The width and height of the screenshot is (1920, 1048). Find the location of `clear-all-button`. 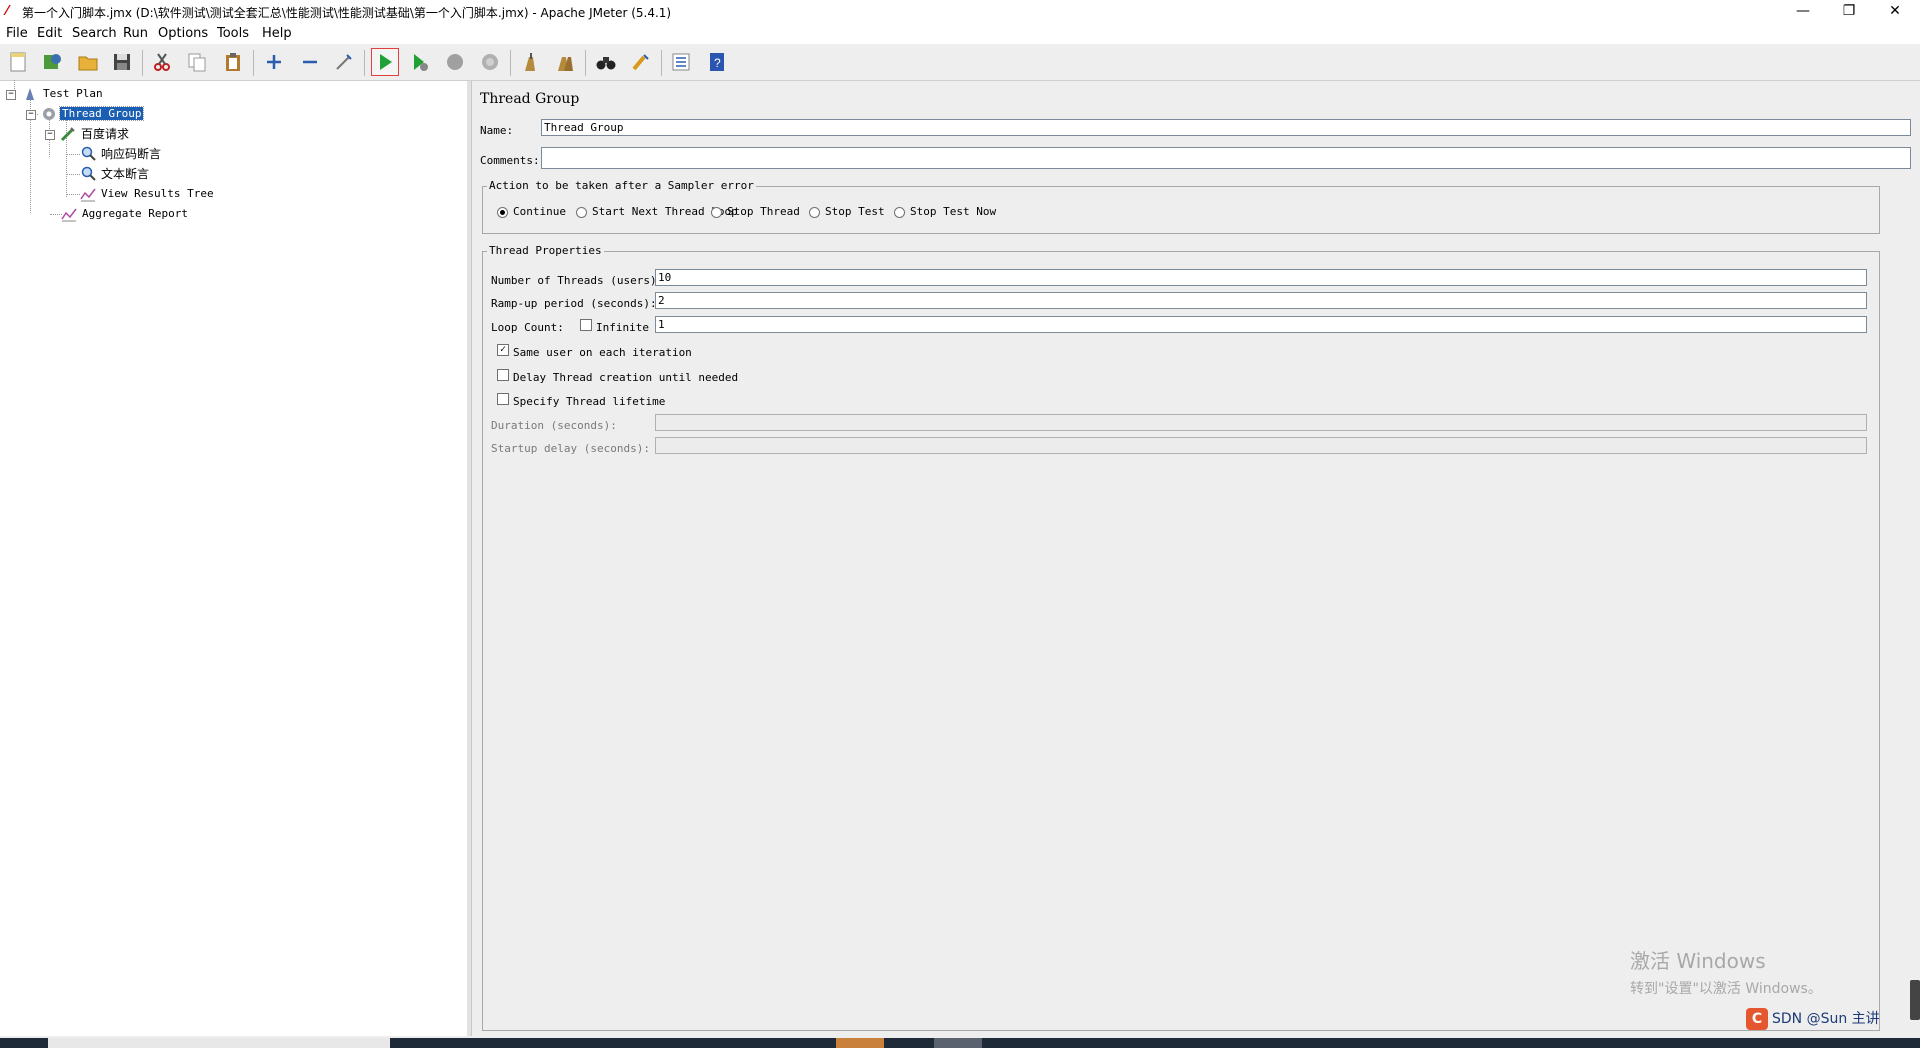

clear-all-button is located at coordinates (565, 62).